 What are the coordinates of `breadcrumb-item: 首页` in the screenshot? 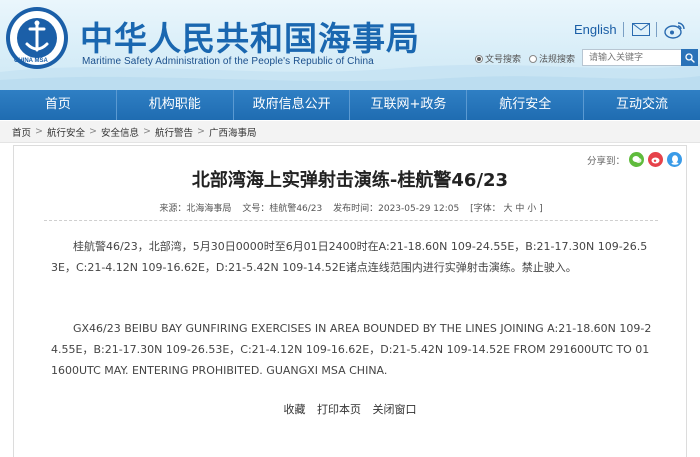 It's located at (21, 132).